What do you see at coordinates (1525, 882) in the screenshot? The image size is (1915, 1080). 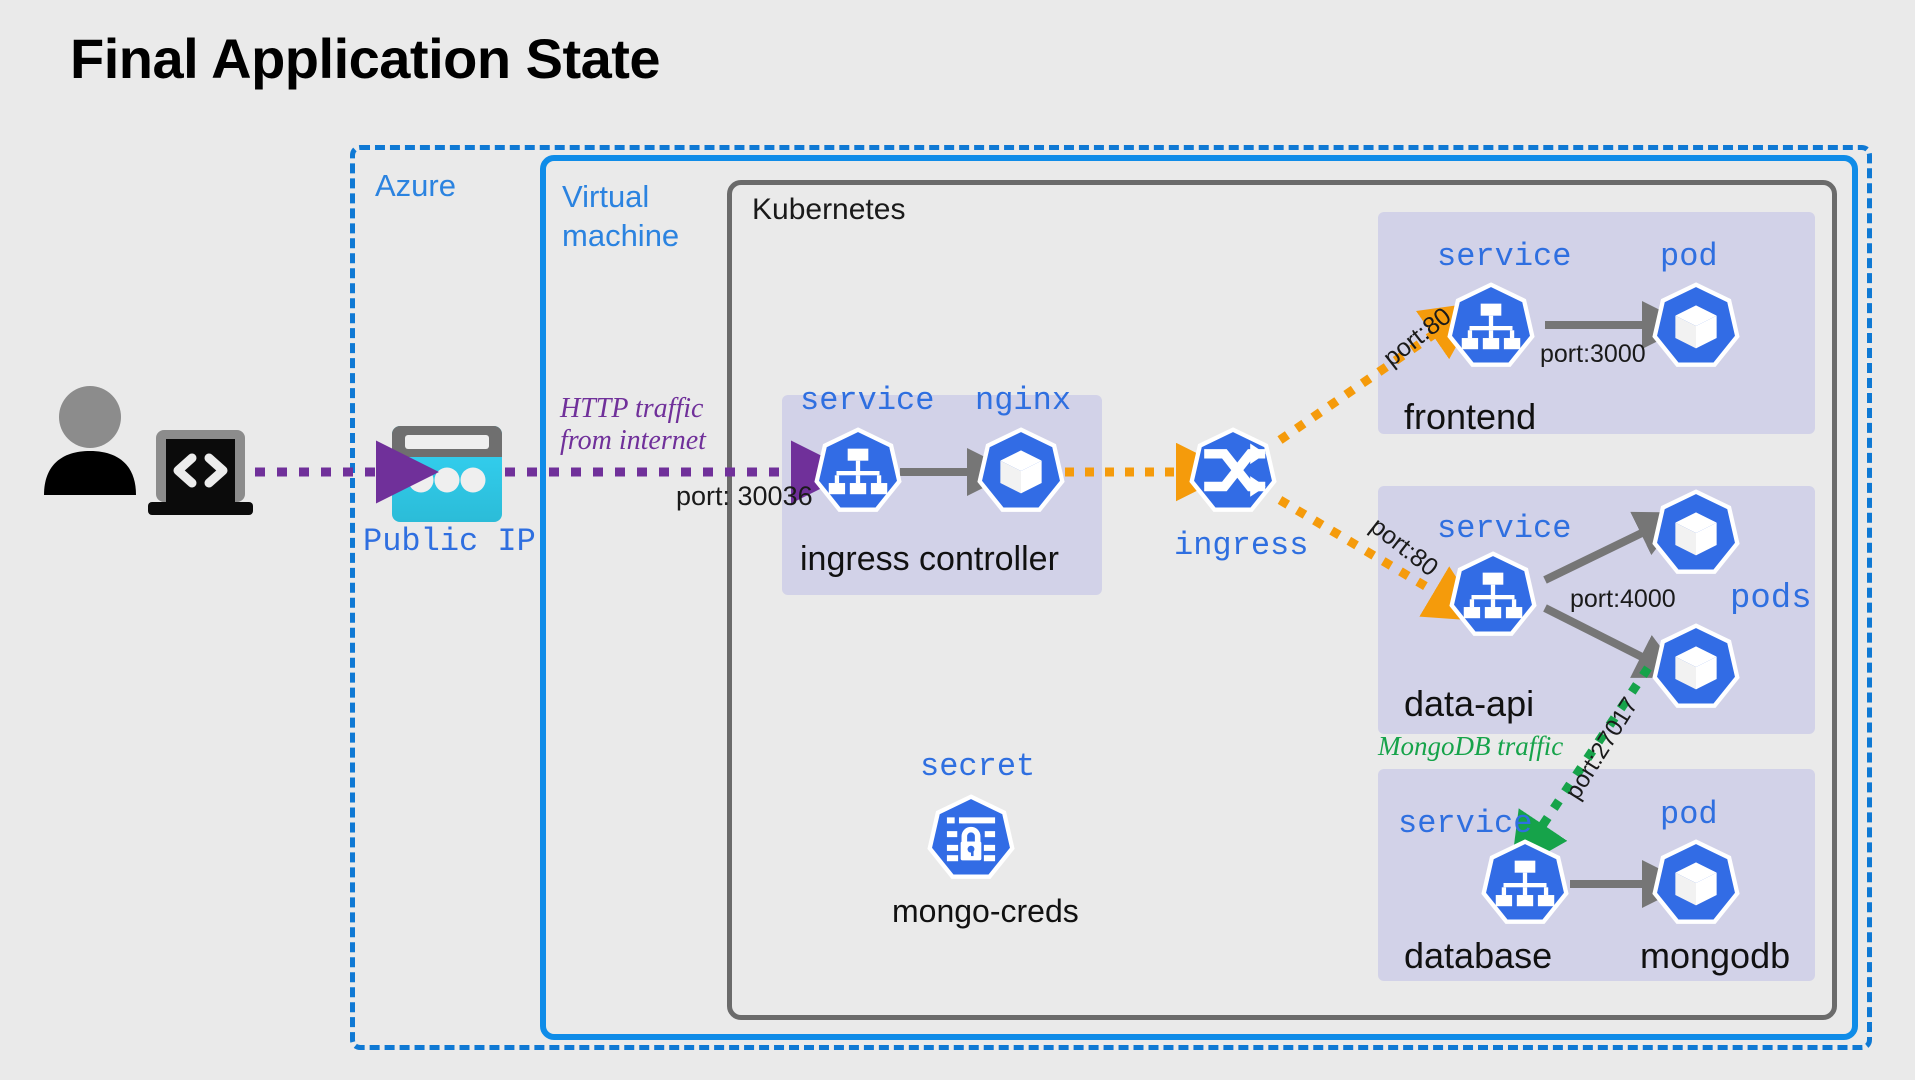 I see `k8s-service-icon-database` at bounding box center [1525, 882].